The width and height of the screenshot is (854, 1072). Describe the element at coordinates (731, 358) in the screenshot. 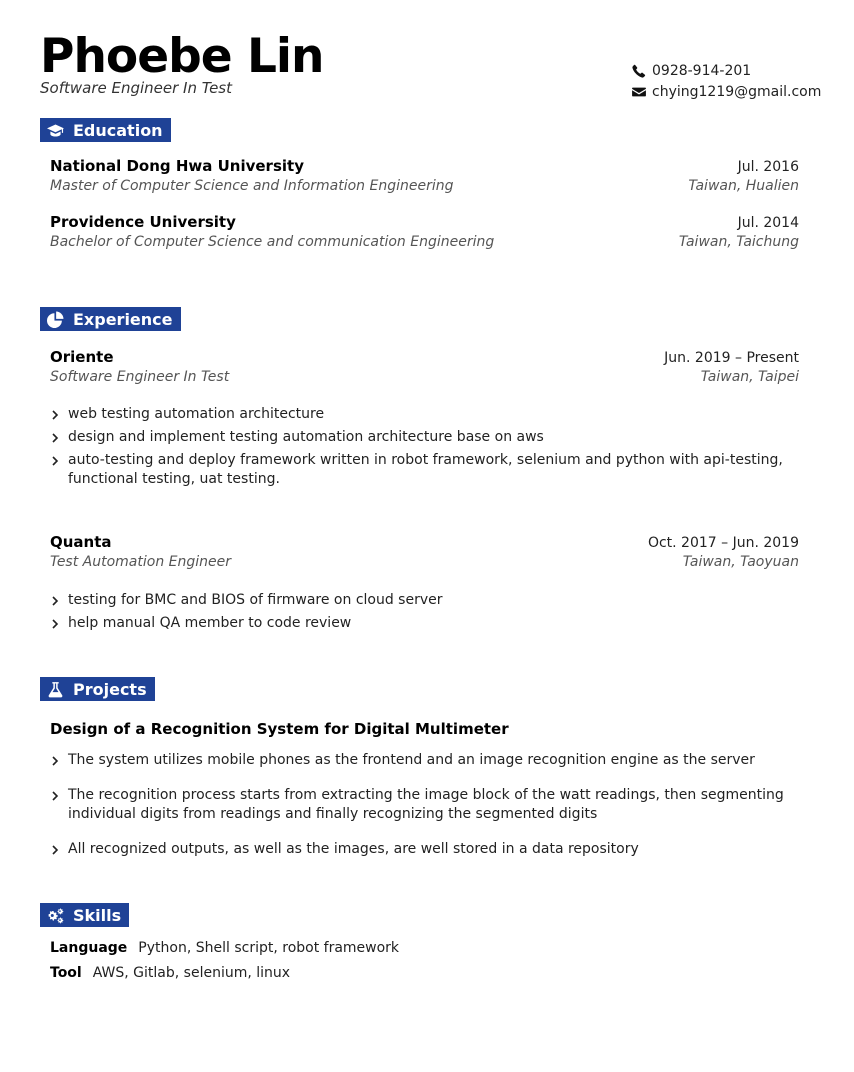

I see `entry-date: Jun. 2019 – Present` at that location.